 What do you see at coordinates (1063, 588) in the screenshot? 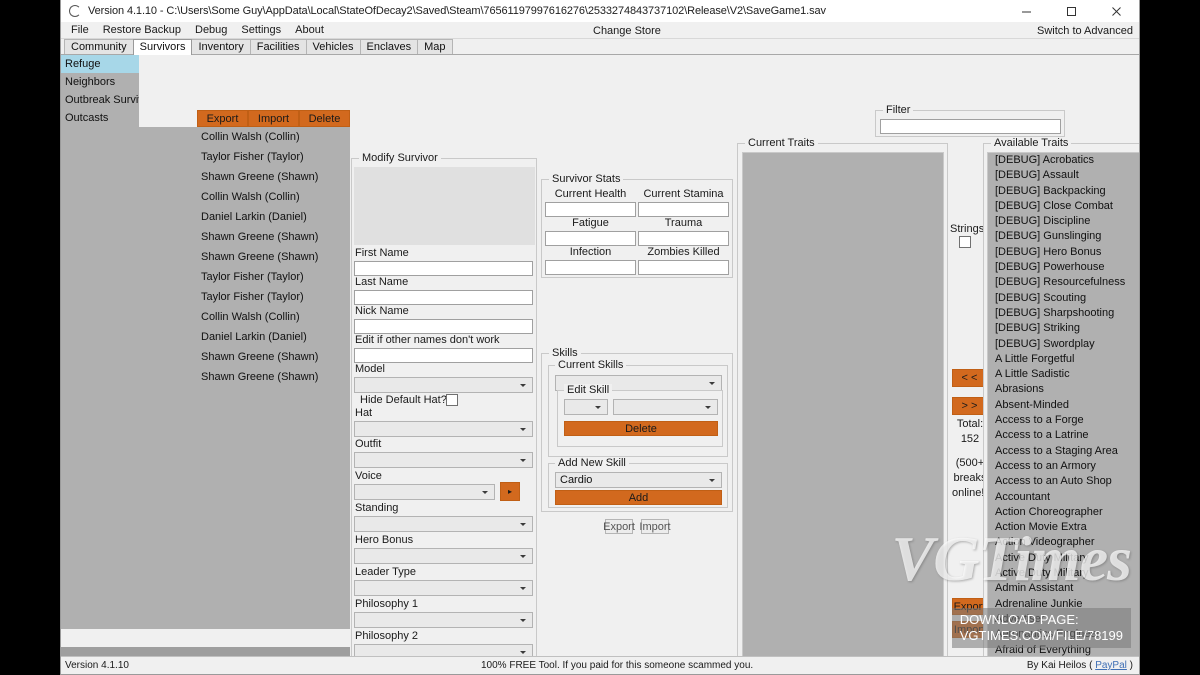
I see `available-trait-item: Admin Assistant` at bounding box center [1063, 588].